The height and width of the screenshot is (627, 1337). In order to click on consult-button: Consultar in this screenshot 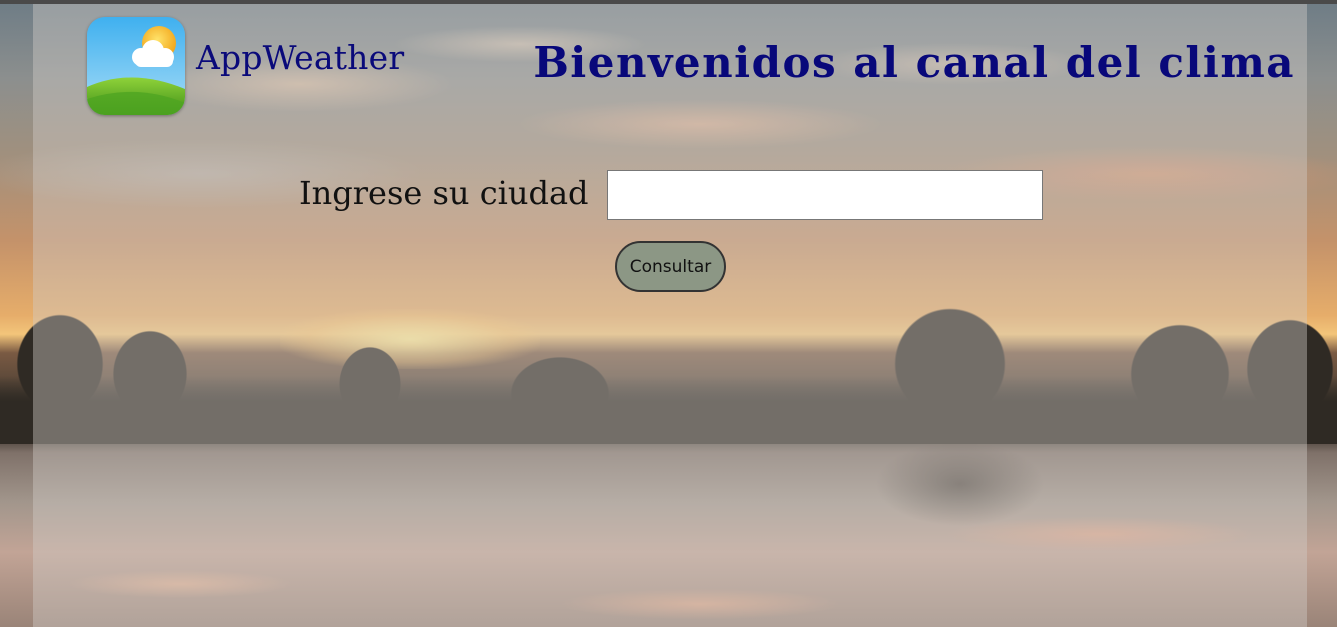, I will do `click(670, 266)`.